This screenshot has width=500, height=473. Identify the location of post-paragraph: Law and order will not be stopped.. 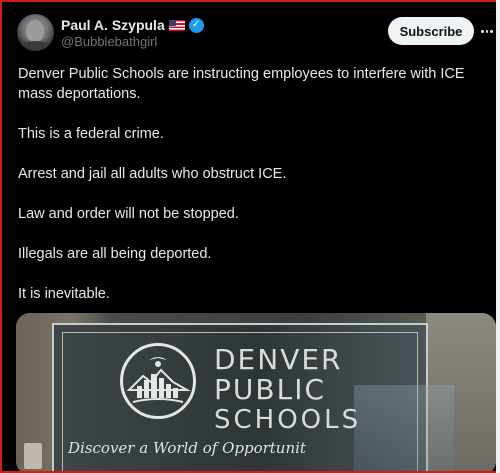
(128, 214).